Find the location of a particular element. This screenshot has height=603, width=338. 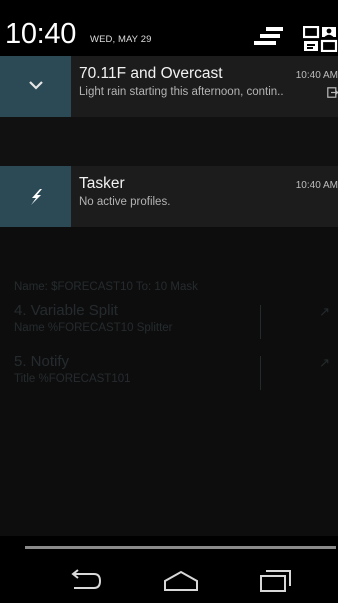

clear-all-icon is located at coordinates (269, 38).